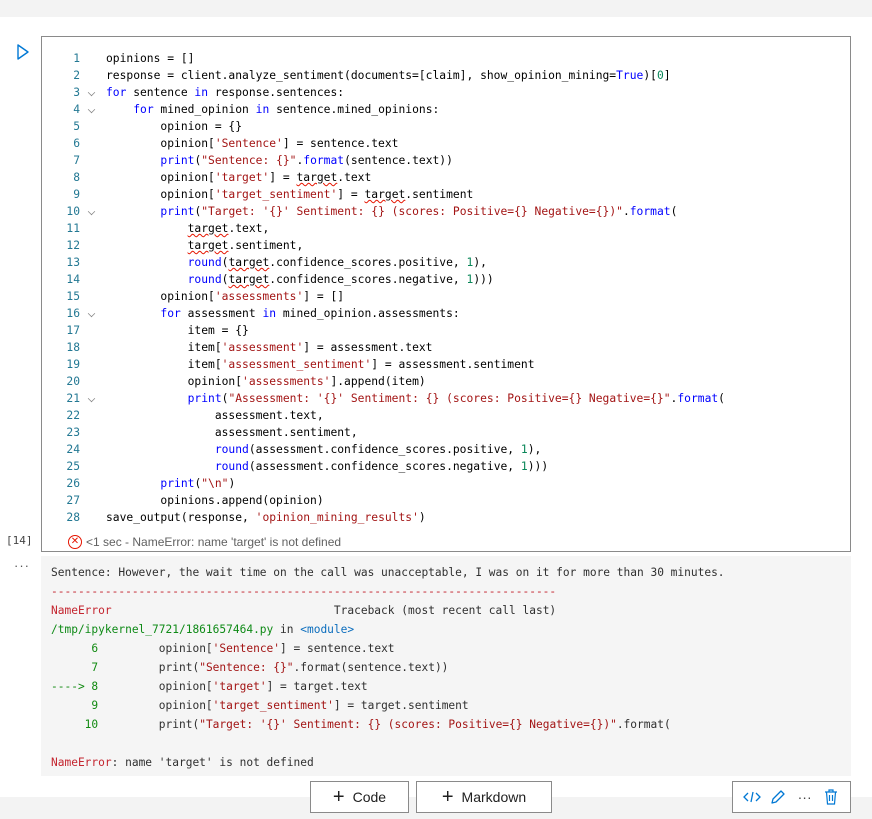 Image resolution: width=872 pixels, height=819 pixels. What do you see at coordinates (73, 313) in the screenshot?
I see `line-number: 16` at bounding box center [73, 313].